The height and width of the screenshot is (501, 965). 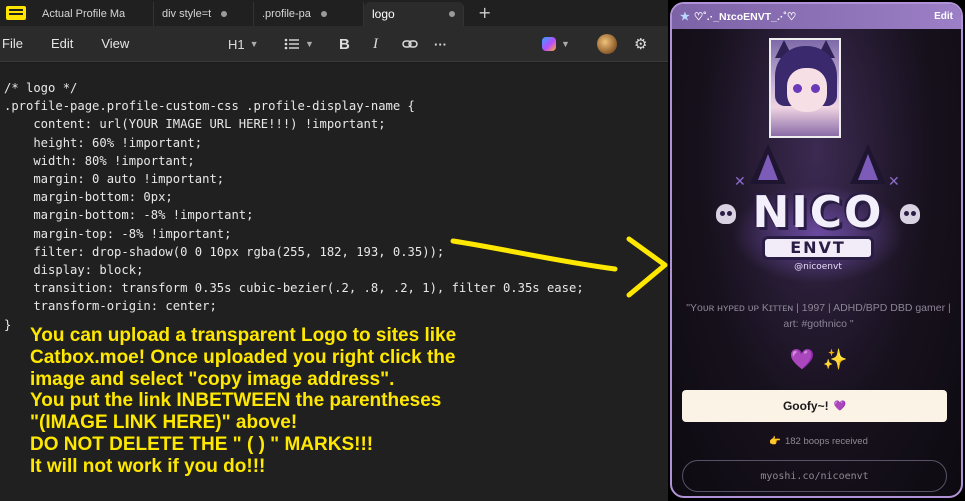 I want to click on user-avatar-icon, so click(x=607, y=44).